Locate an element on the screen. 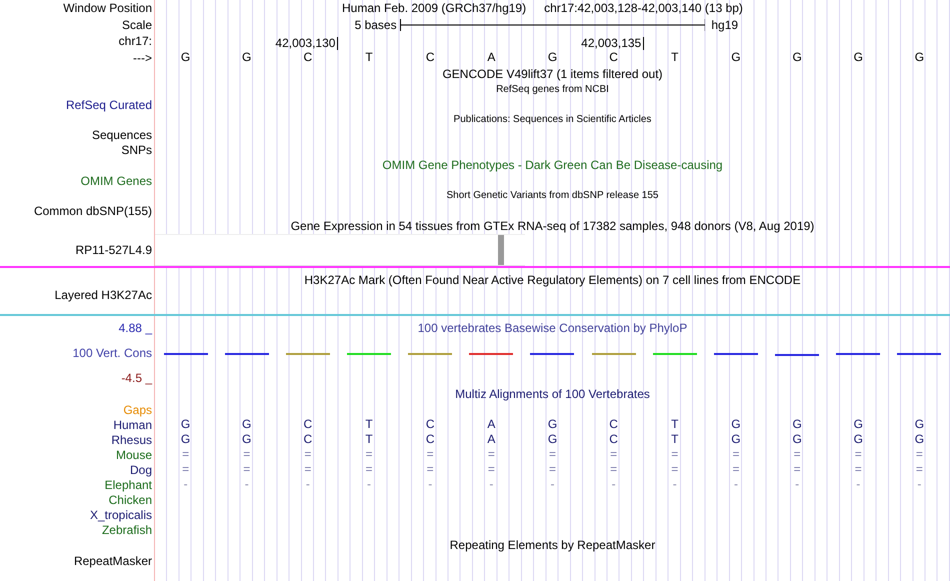 The image size is (950, 581). track-title: GENCODE V49lift37 (1 items filtered out) is located at coordinates (552, 74).